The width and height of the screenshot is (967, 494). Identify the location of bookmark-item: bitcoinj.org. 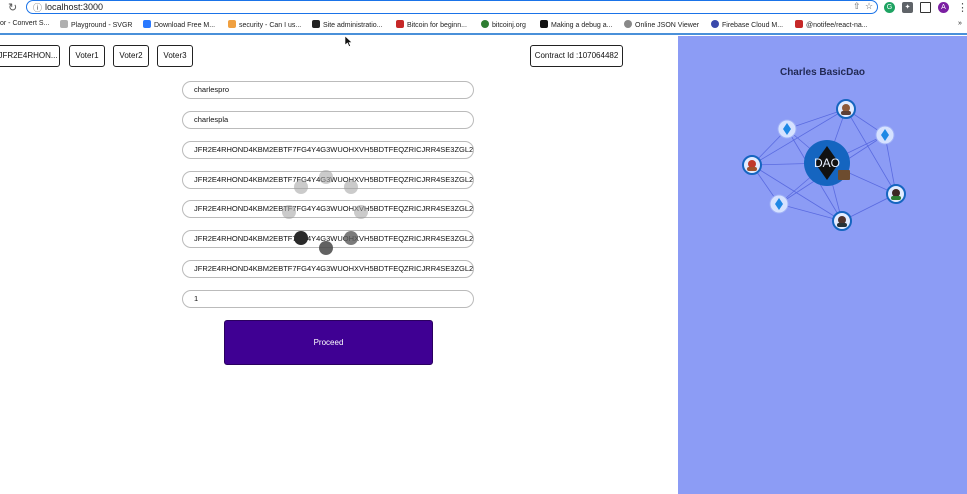
(503, 24).